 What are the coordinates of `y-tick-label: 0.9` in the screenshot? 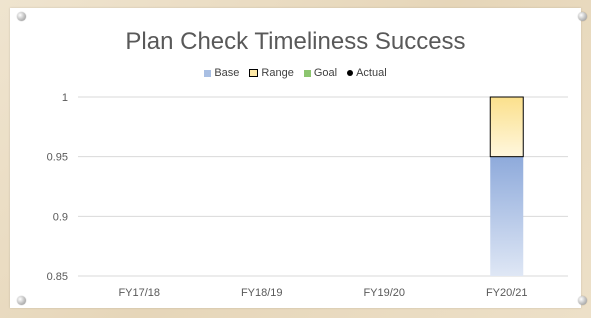 It's located at (60, 217).